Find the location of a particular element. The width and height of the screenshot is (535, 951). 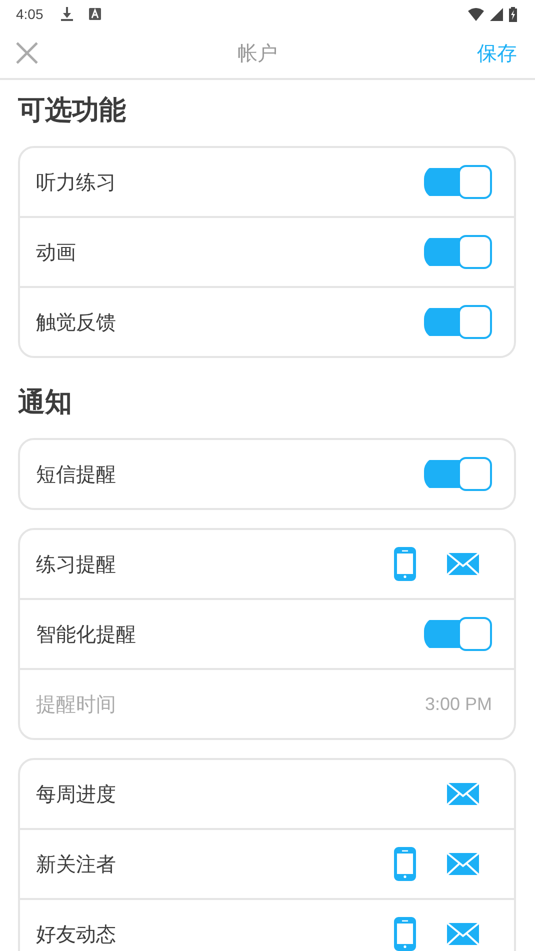

text-box-icon is located at coordinates (95, 14).